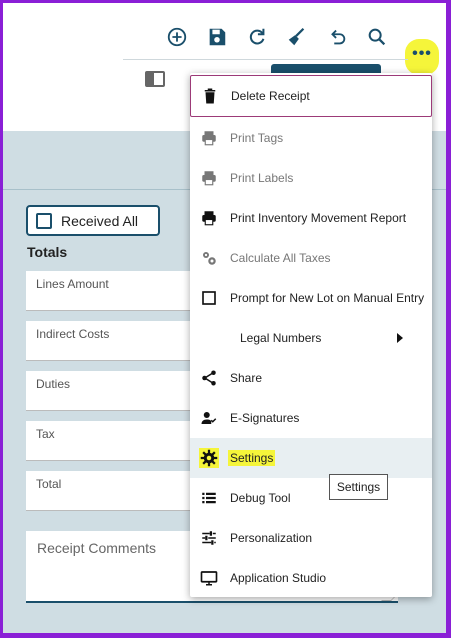 This screenshot has height=638, width=451. I want to click on panel-icon, so click(155, 79).